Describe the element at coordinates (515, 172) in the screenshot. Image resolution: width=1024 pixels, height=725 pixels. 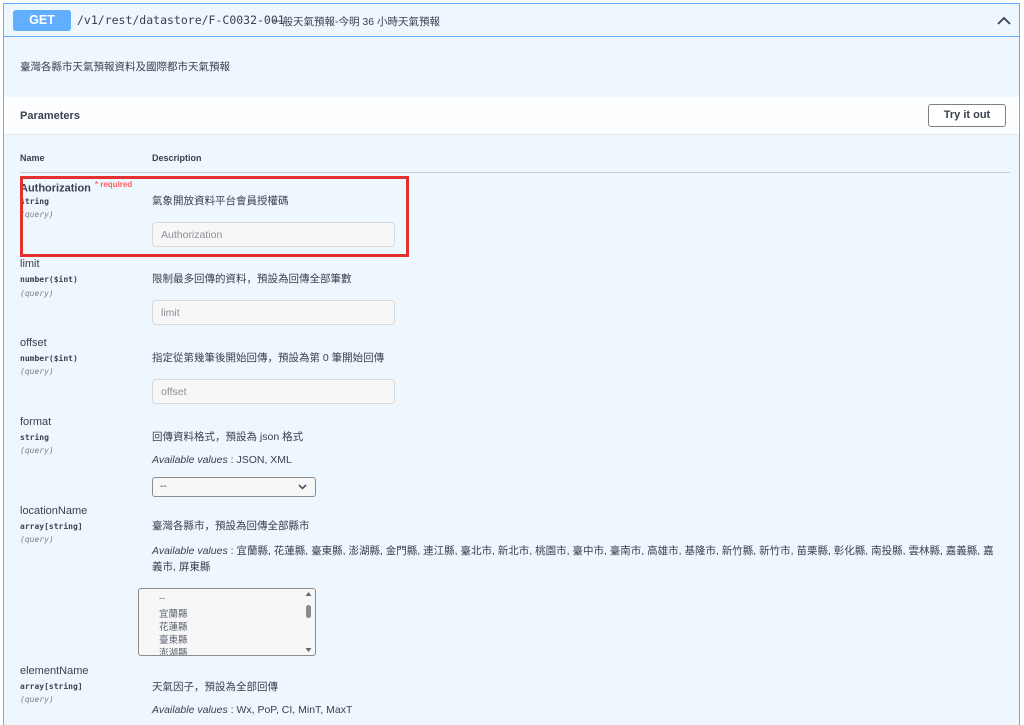
I see `header-divider` at that location.